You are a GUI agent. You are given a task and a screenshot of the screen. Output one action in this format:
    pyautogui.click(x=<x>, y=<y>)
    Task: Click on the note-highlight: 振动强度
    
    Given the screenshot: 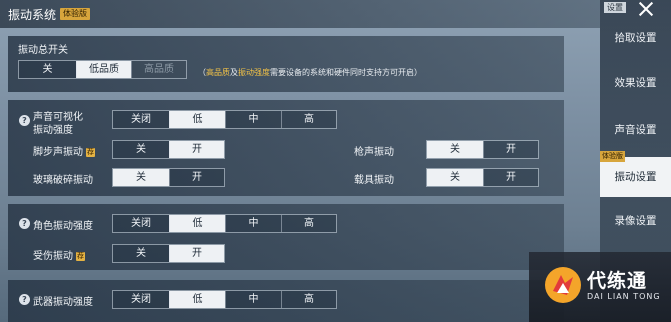 What is the action you would take?
    pyautogui.click(x=254, y=72)
    